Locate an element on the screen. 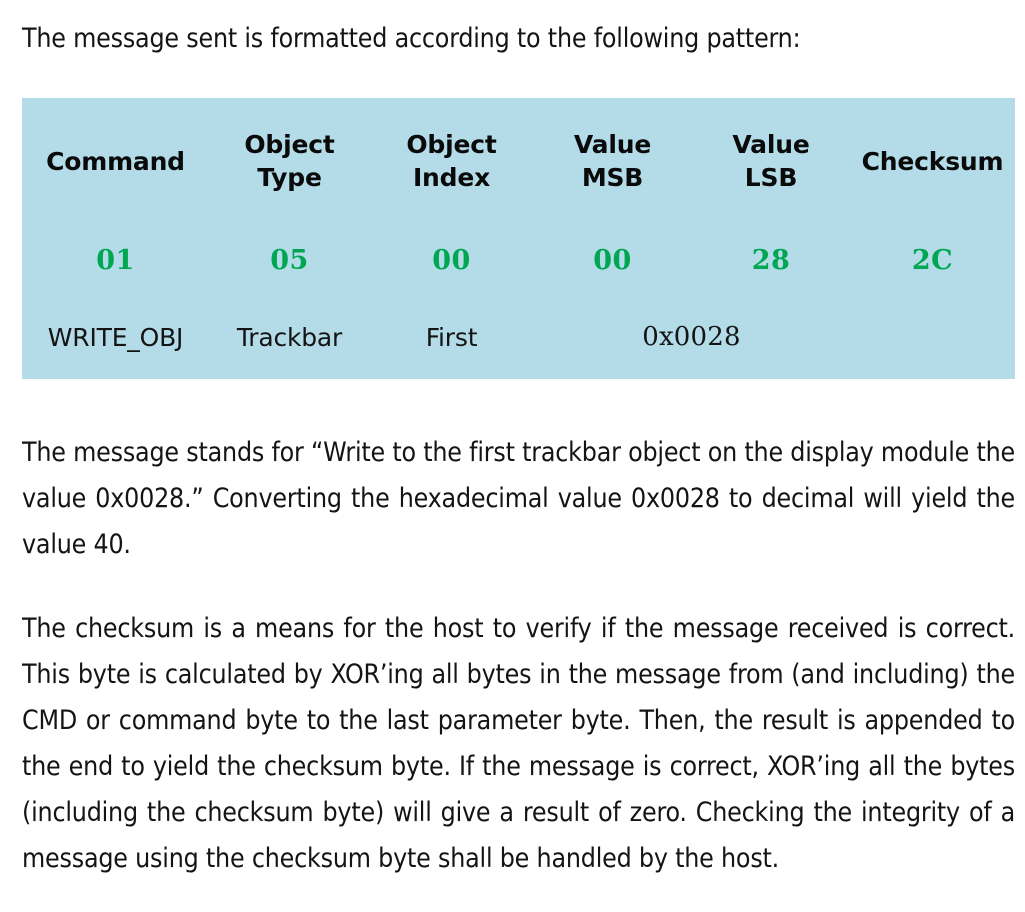 The height and width of the screenshot is (912, 1025). hex-value-value-msb: 00 is located at coordinates (612, 260).